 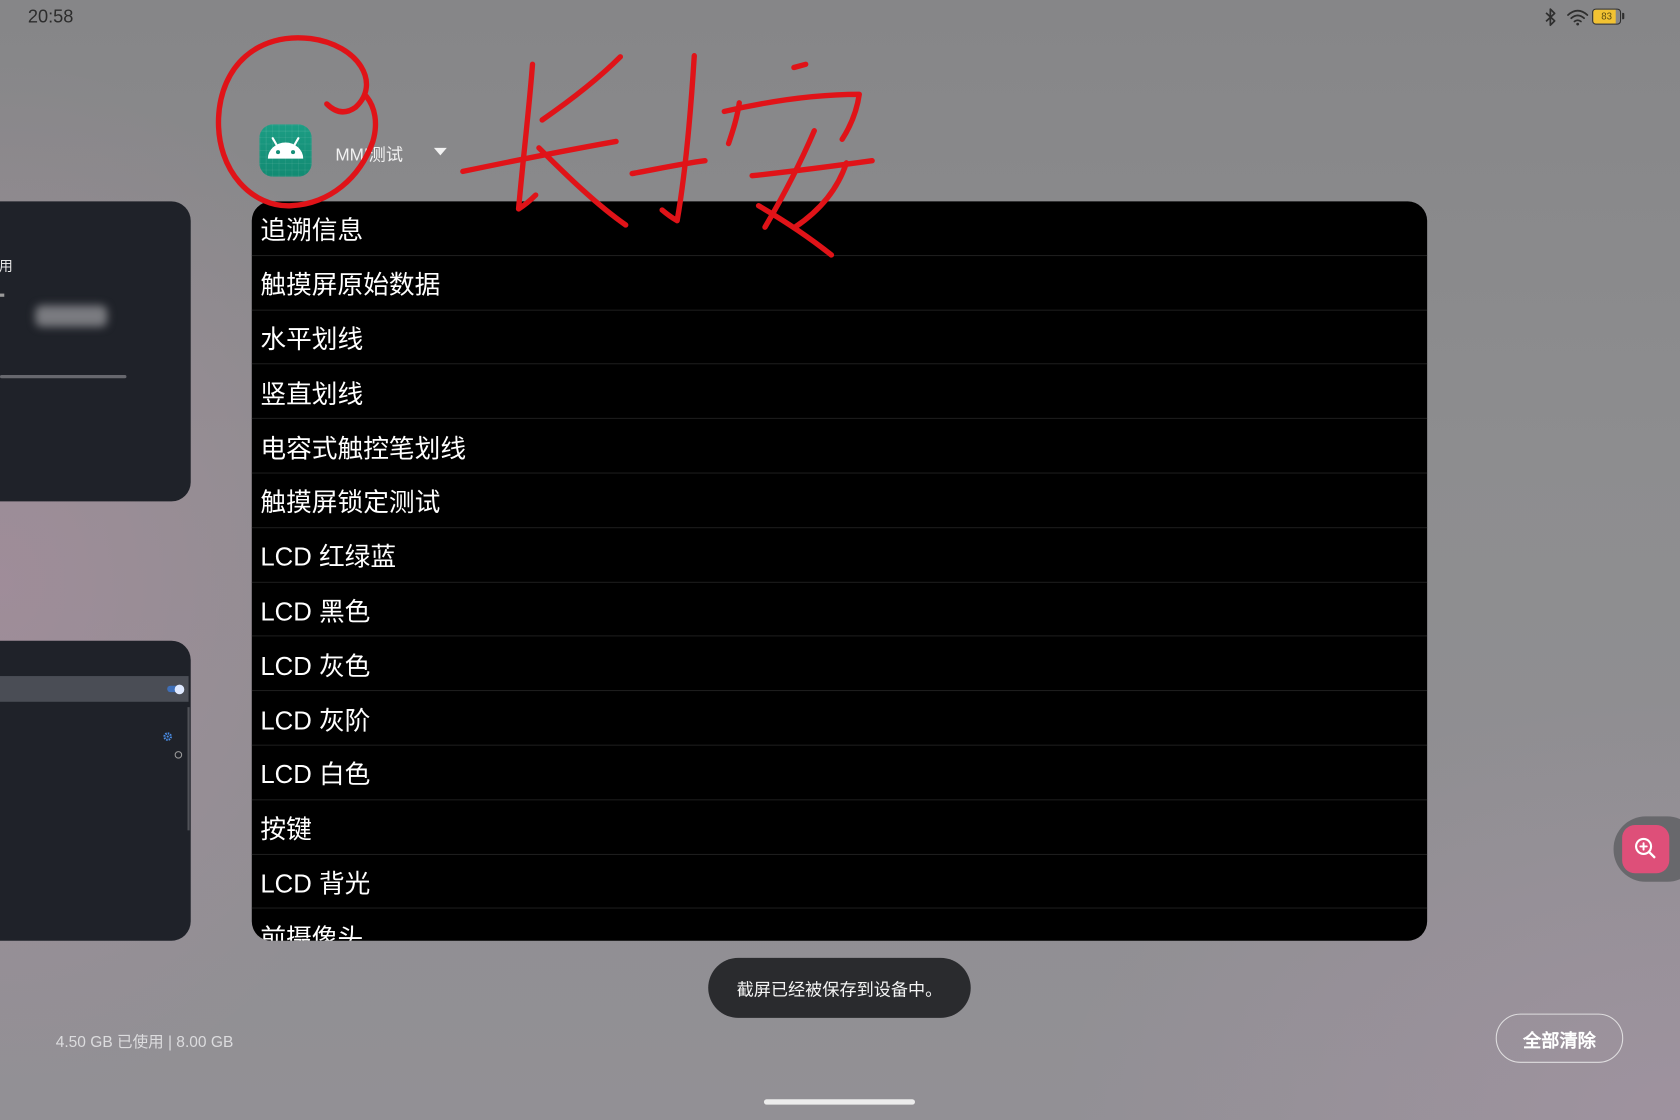 I want to click on menu-item-label: 追溯信息, so click(x=312, y=231).